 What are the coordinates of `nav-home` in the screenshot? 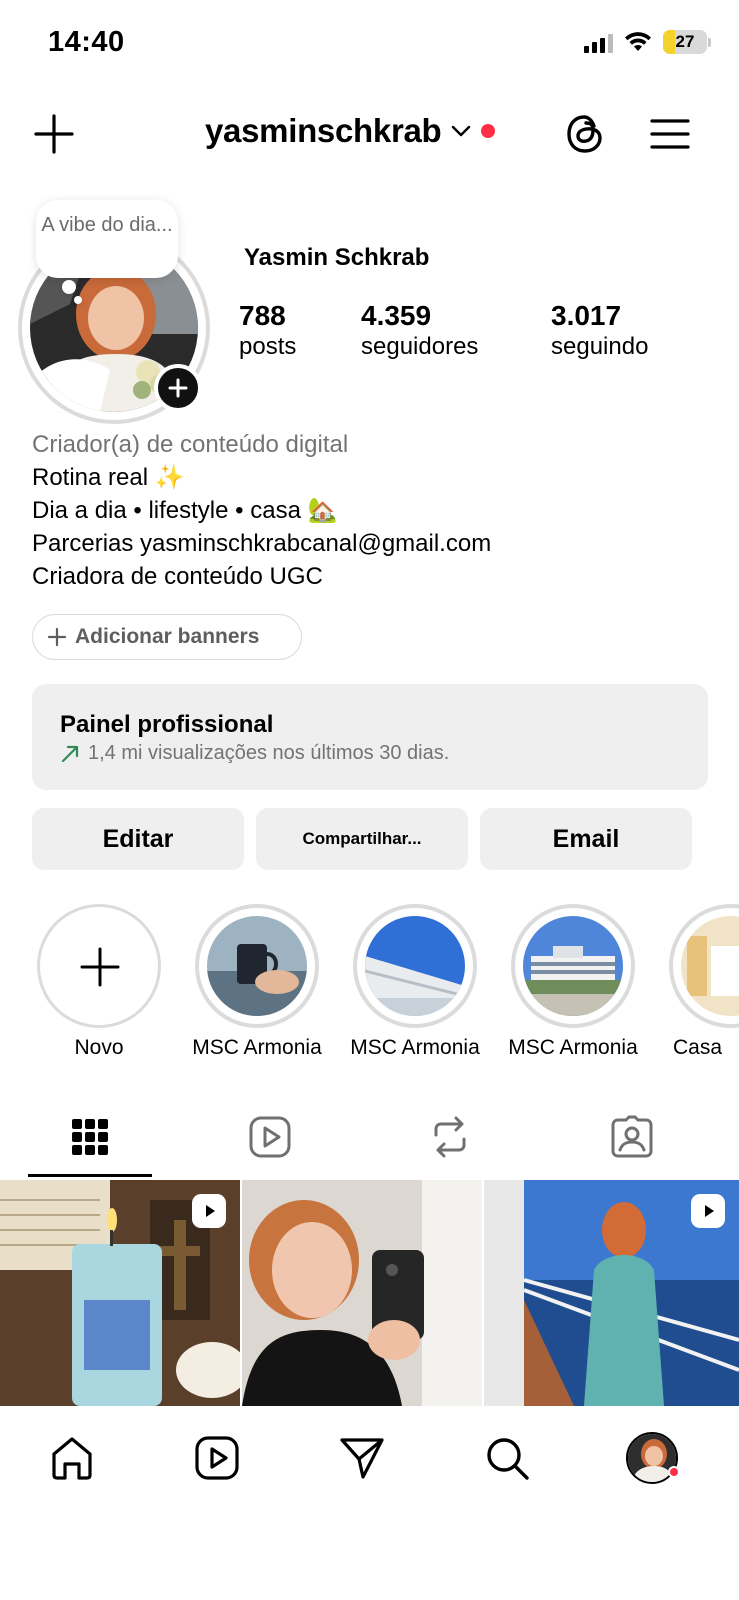 It's located at (72, 1458).